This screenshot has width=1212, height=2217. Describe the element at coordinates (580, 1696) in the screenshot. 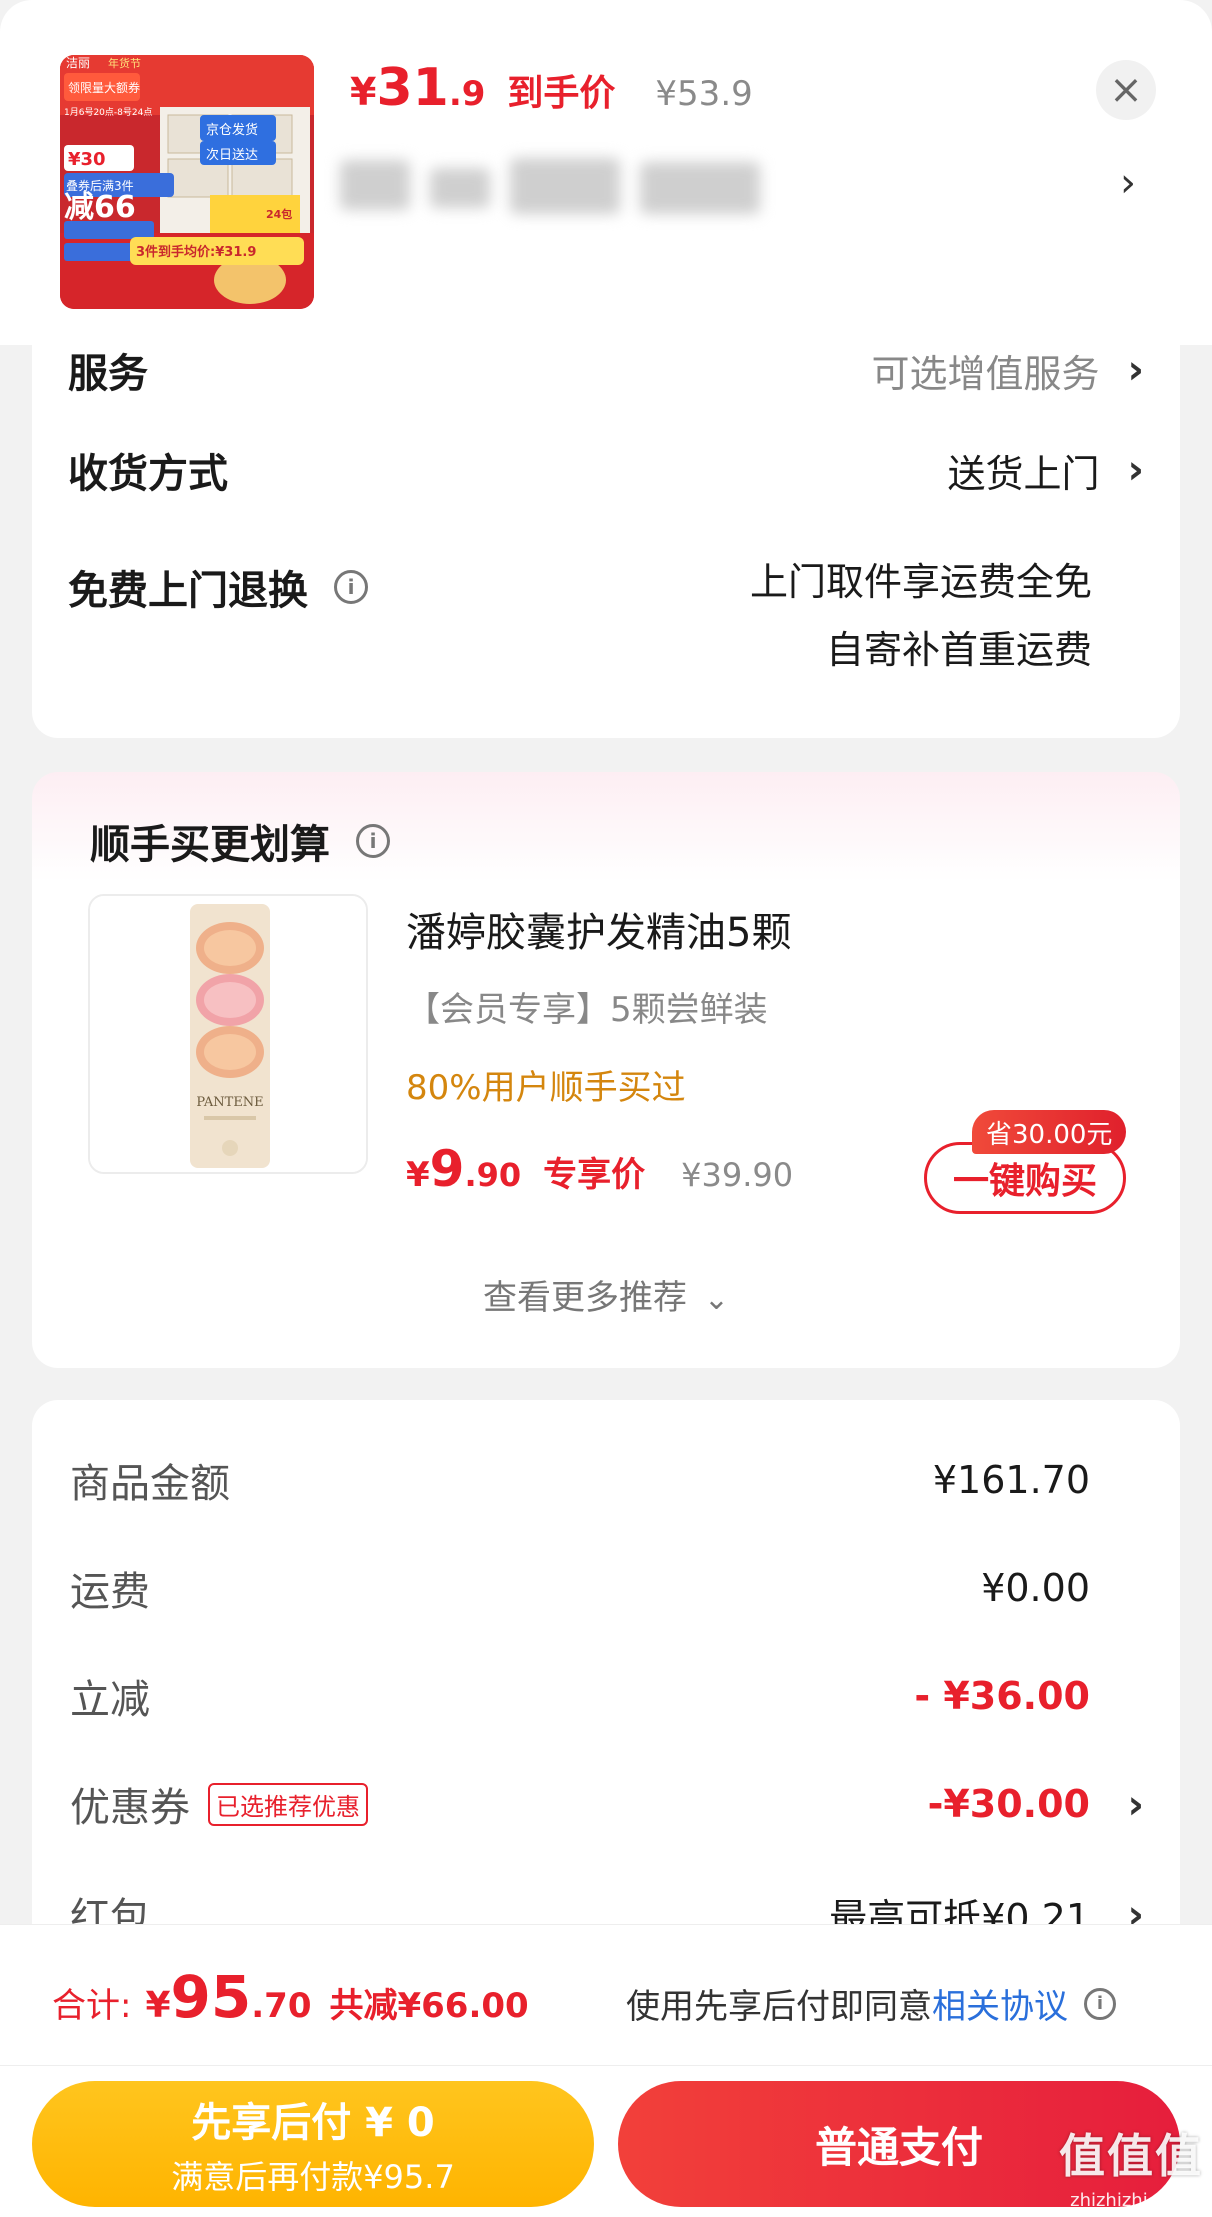

I see `summary-row-instant-discount: 立减 - ¥36.00` at that location.